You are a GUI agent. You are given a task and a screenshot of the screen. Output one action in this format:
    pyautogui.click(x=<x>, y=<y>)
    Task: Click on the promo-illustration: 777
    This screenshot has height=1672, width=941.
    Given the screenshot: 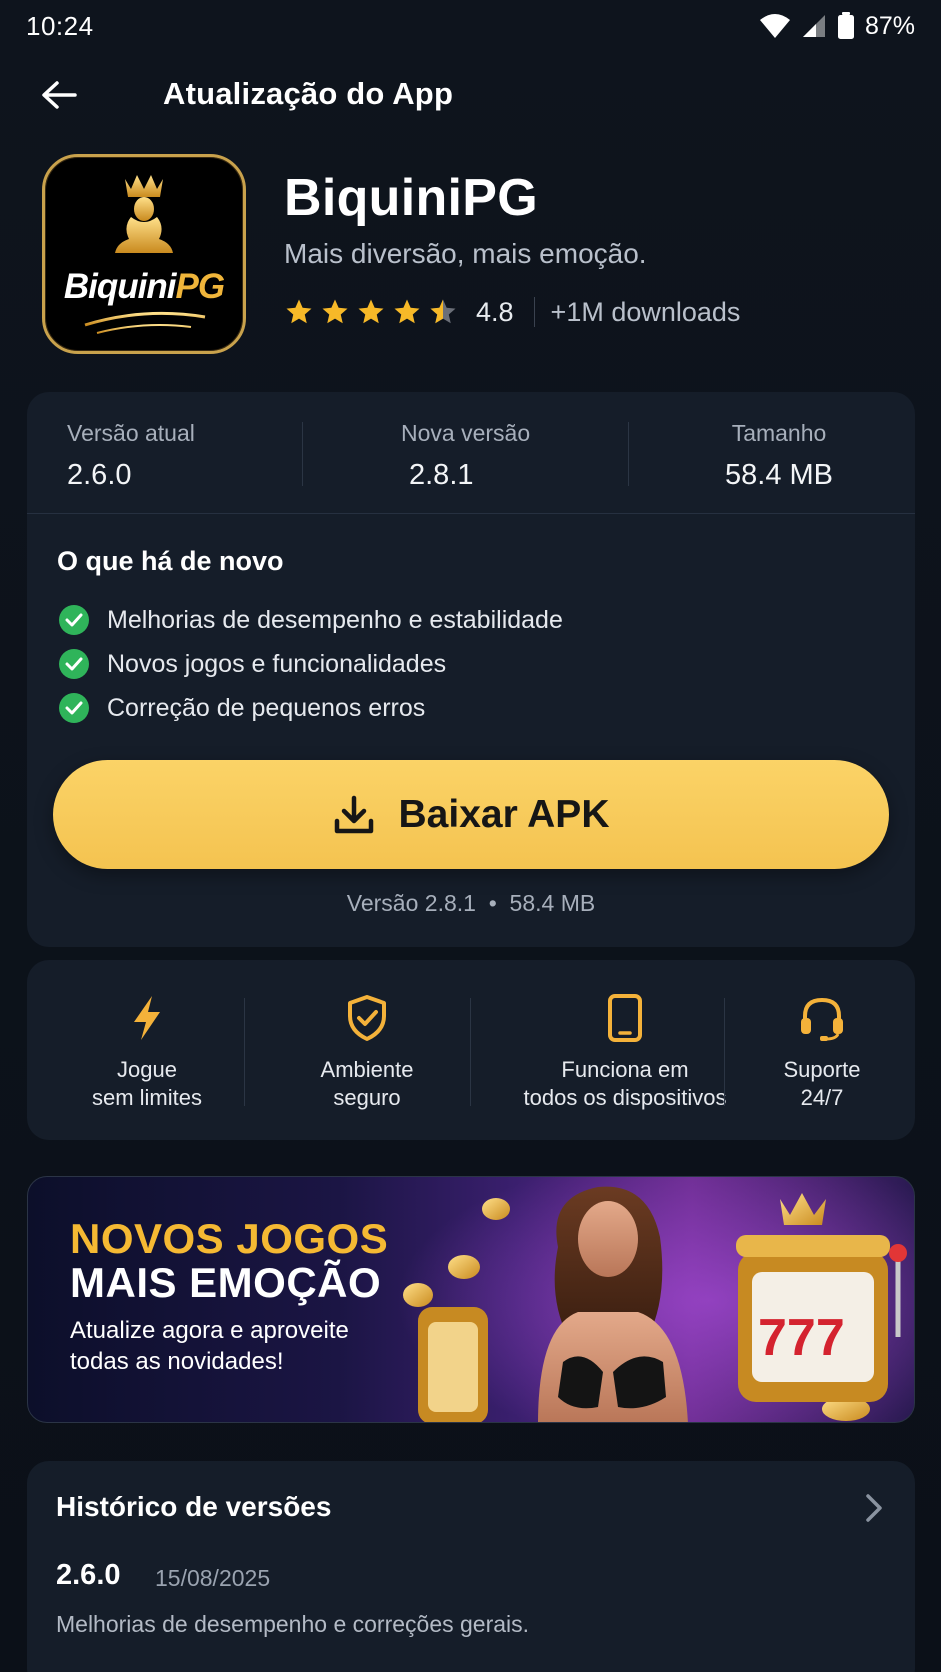 What is the action you would take?
    pyautogui.click(x=656, y=1299)
    